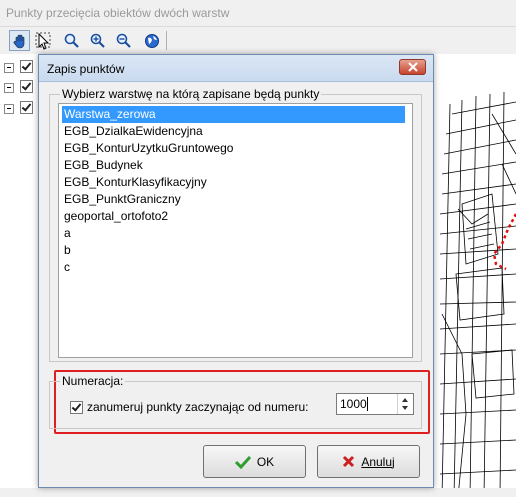 The image size is (516, 497). Describe the element at coordinates (24, 275) in the screenshot. I see `layer-tree: W W W` at that location.